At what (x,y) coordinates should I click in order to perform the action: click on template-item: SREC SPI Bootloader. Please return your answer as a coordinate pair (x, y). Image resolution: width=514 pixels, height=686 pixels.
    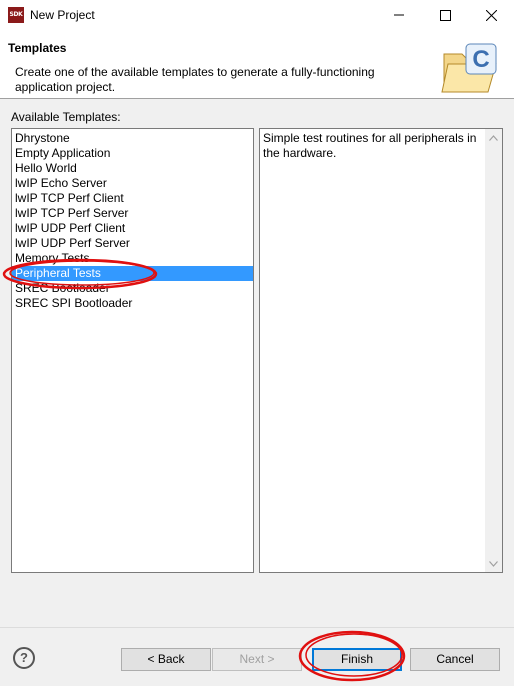
    Looking at the image, I should click on (132, 303).